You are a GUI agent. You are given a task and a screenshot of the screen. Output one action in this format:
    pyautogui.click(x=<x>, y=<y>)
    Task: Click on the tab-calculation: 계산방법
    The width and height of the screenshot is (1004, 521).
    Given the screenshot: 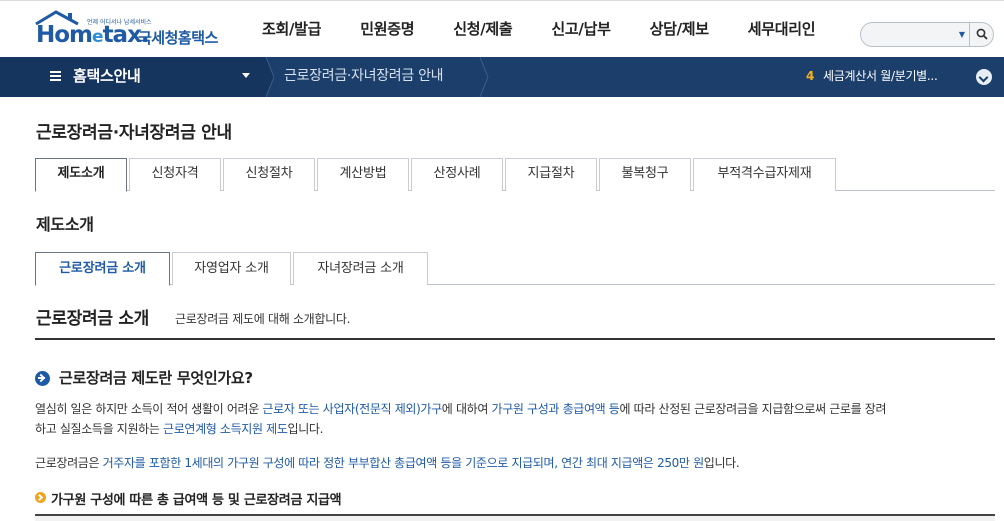 What is the action you would take?
    pyautogui.click(x=363, y=174)
    